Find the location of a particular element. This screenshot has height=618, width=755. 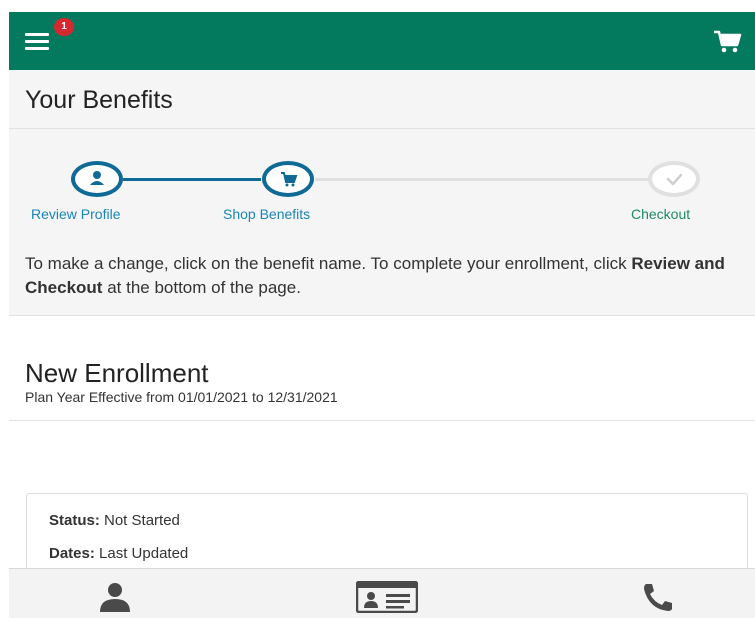

status-value: Not Started is located at coordinates (139, 520).